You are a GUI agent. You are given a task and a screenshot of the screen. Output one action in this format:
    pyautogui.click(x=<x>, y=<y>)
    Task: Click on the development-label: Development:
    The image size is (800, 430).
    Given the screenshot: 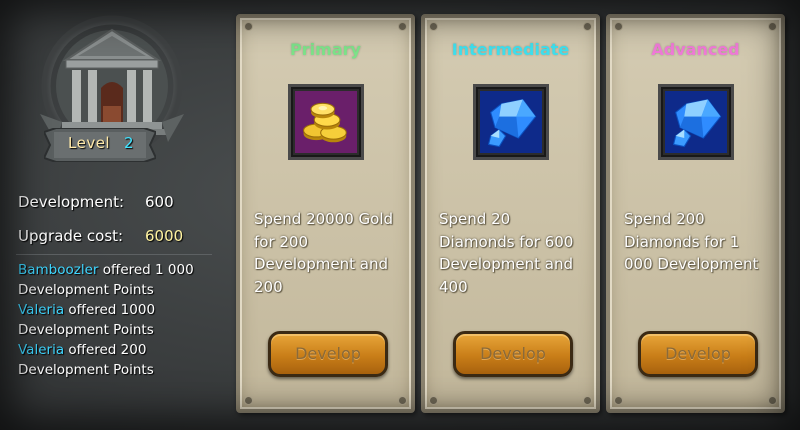 What is the action you would take?
    pyautogui.click(x=71, y=202)
    